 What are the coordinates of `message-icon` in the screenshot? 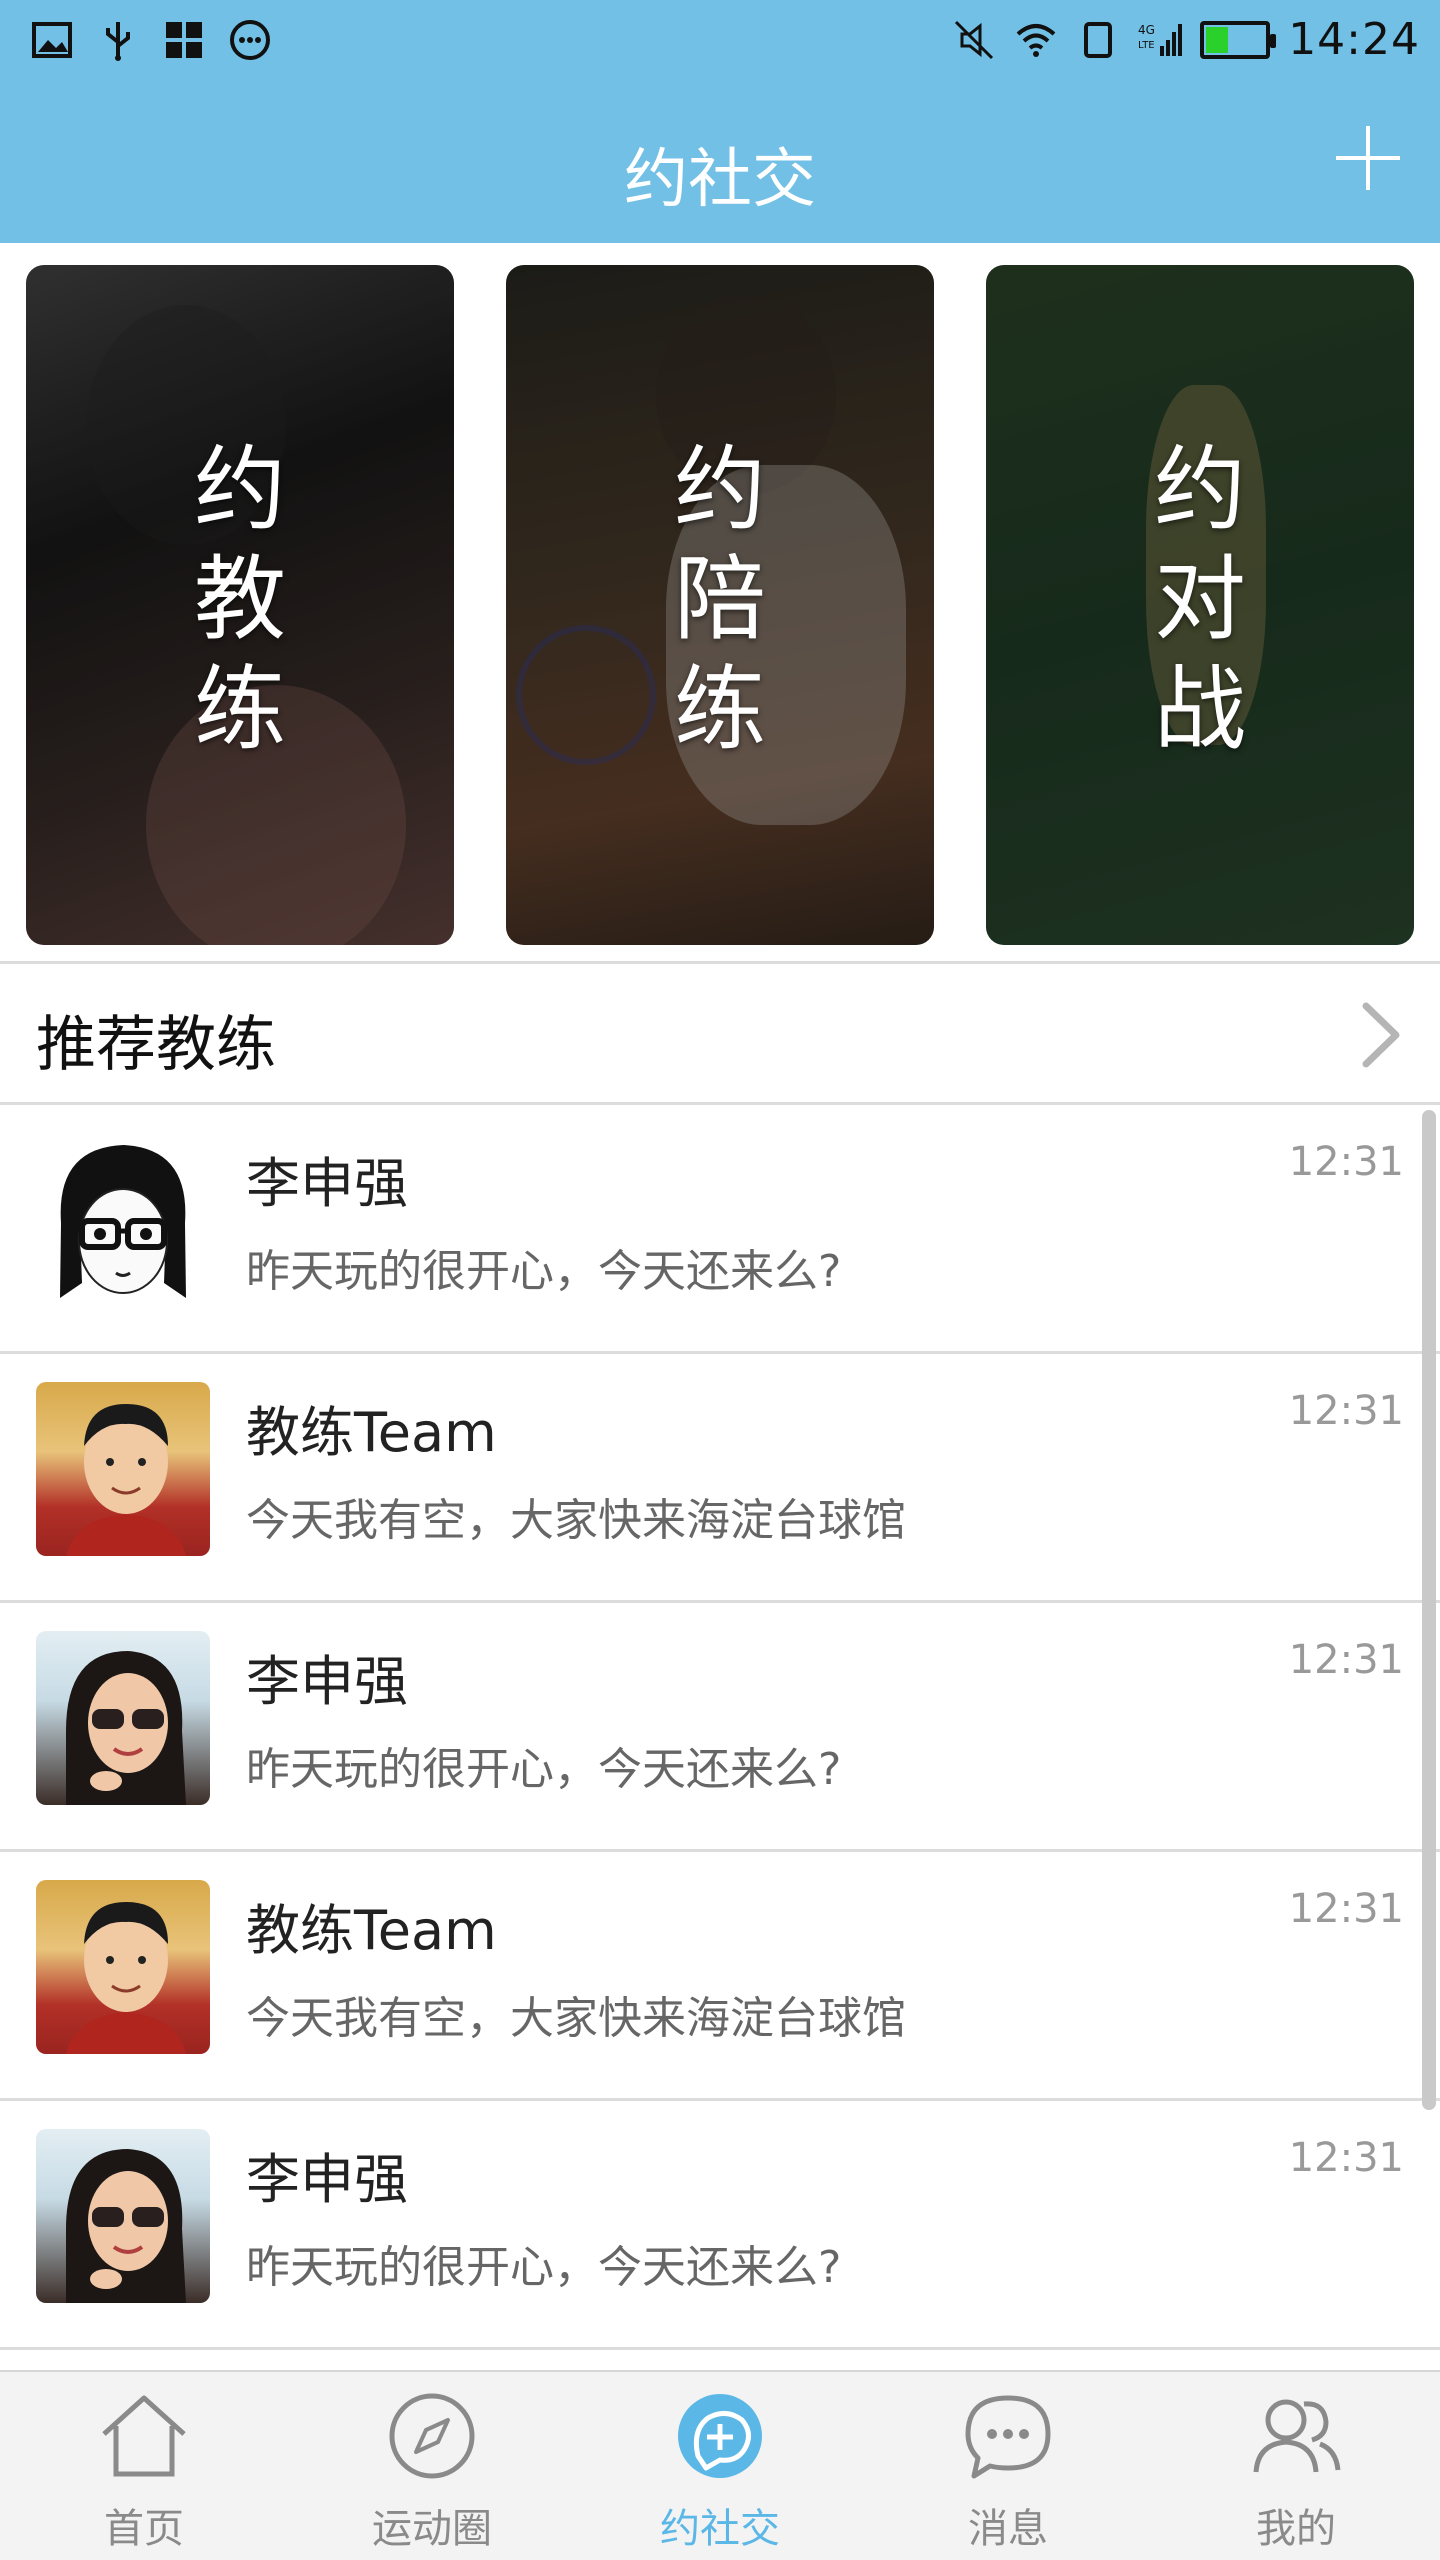 It's located at (1008, 2437).